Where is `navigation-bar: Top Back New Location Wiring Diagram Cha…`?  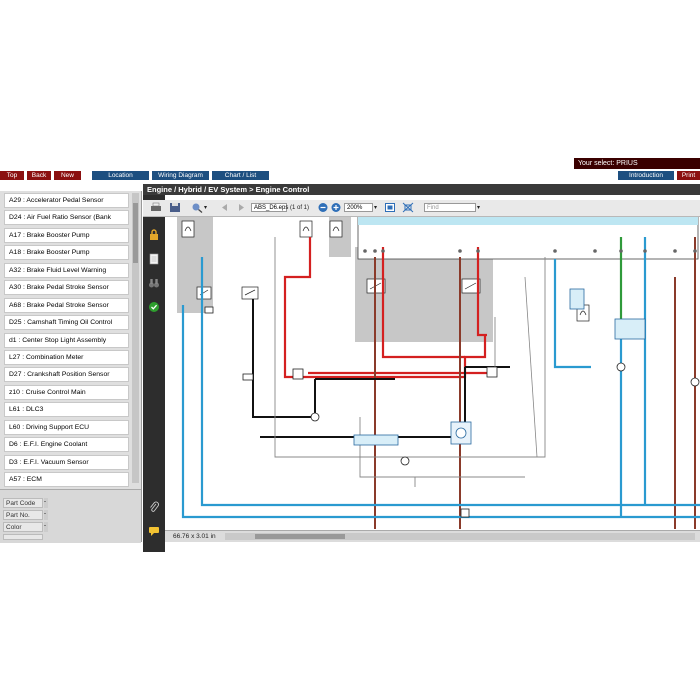
navigation-bar: Top Back New Location Wiring Diagram Cha… is located at coordinates (350, 176).